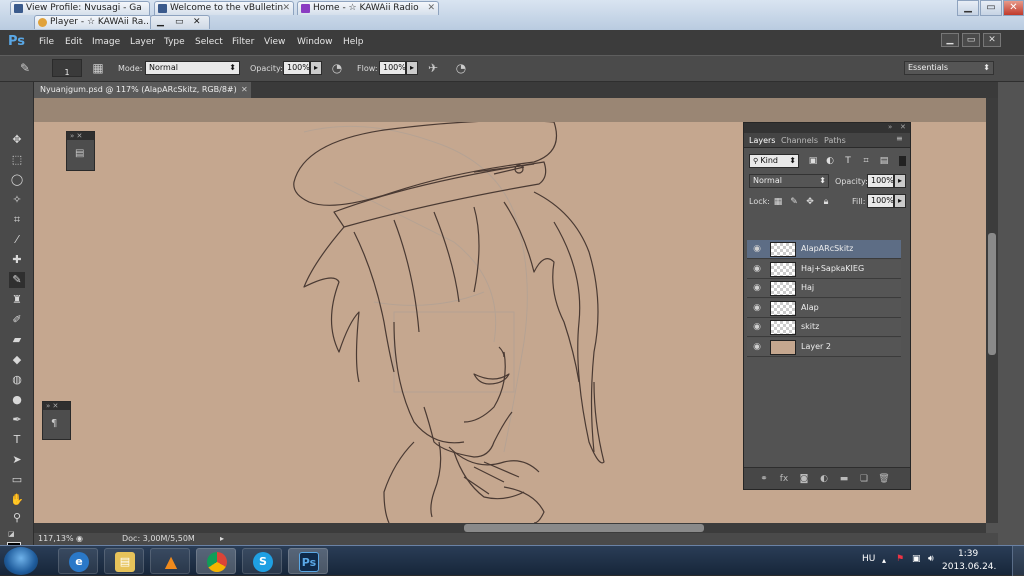 The image size is (1024, 576). Describe the element at coordinates (784, 479) in the screenshot. I see `layer-style-icon: fx` at that location.